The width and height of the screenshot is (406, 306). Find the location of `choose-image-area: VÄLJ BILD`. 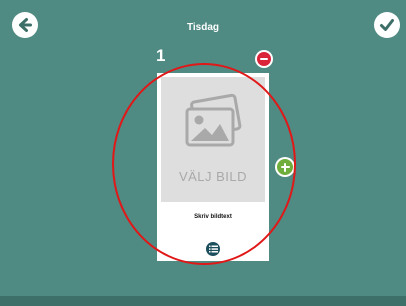

choose-image-area: VÄLJ BILD is located at coordinates (213, 139).